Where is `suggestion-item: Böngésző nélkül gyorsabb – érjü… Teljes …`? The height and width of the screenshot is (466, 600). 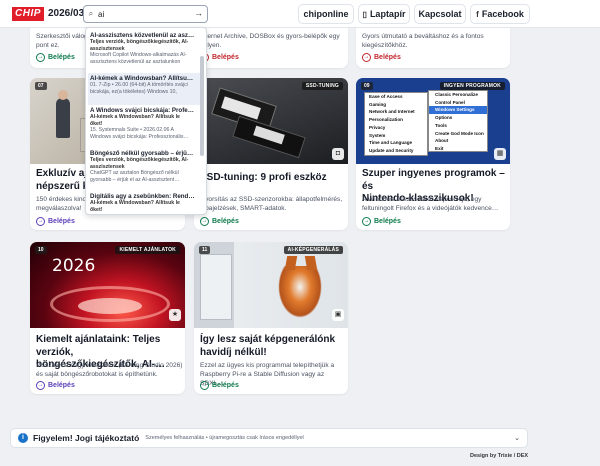 suggestion-item: Böngésző nélkül gyorsabb – érjü… Teljes … is located at coordinates (144, 166).